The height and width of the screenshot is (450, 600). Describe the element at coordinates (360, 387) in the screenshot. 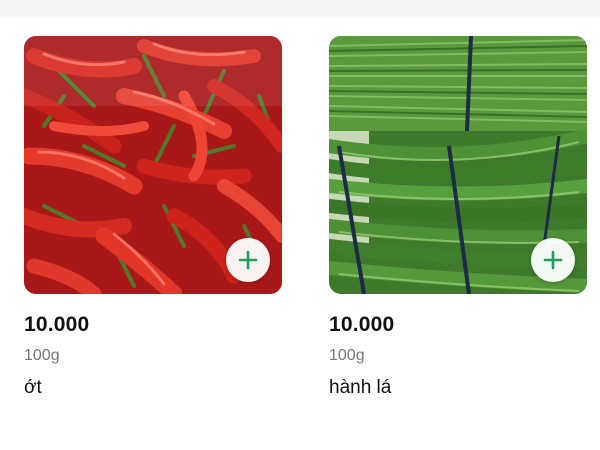

I see `product-name: hành lá` at that location.